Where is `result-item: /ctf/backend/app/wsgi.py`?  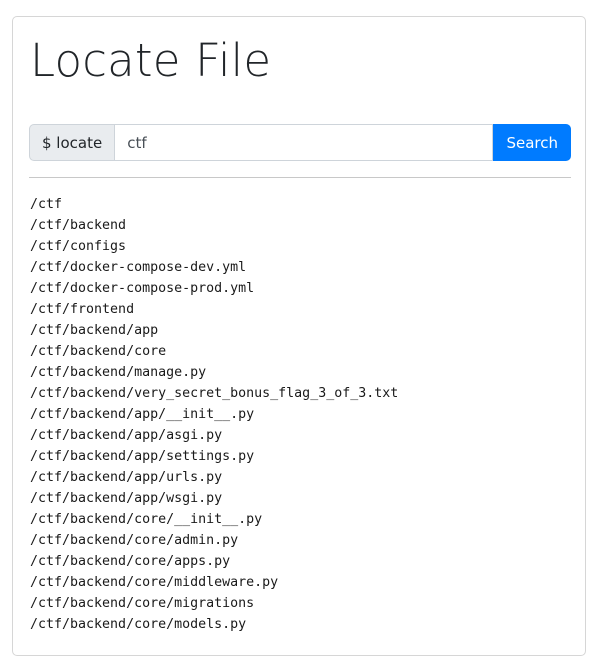 result-item: /ctf/backend/app/wsgi.py is located at coordinates (126, 498).